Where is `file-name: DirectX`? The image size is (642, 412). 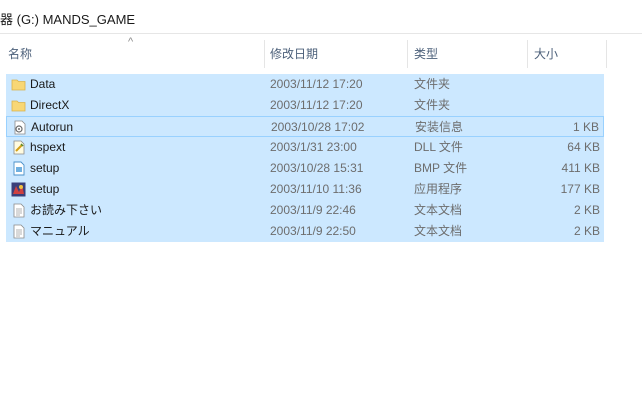
file-name: DirectX is located at coordinates (50, 105).